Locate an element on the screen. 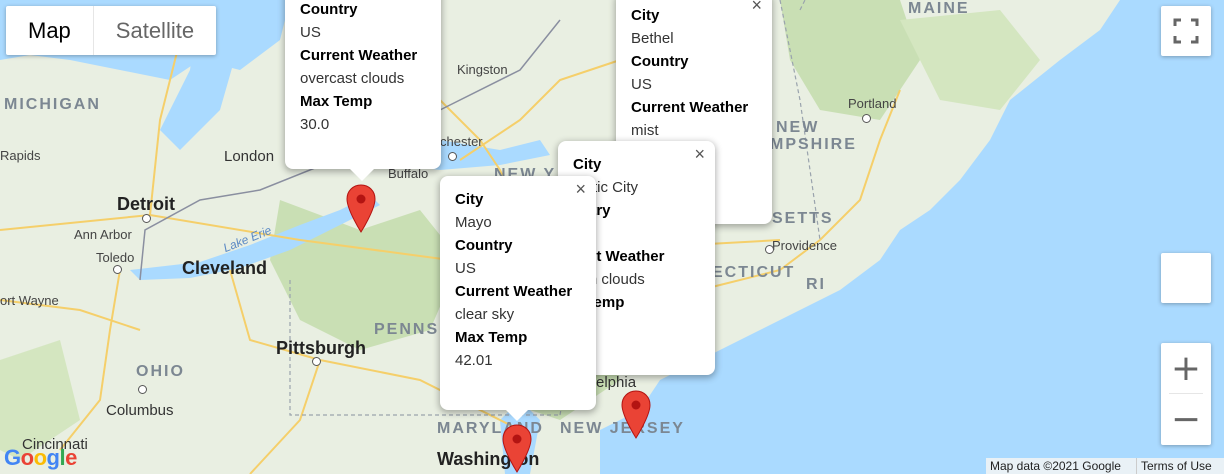 The image size is (1224, 474). place-label: SETTS is located at coordinates (803, 218).